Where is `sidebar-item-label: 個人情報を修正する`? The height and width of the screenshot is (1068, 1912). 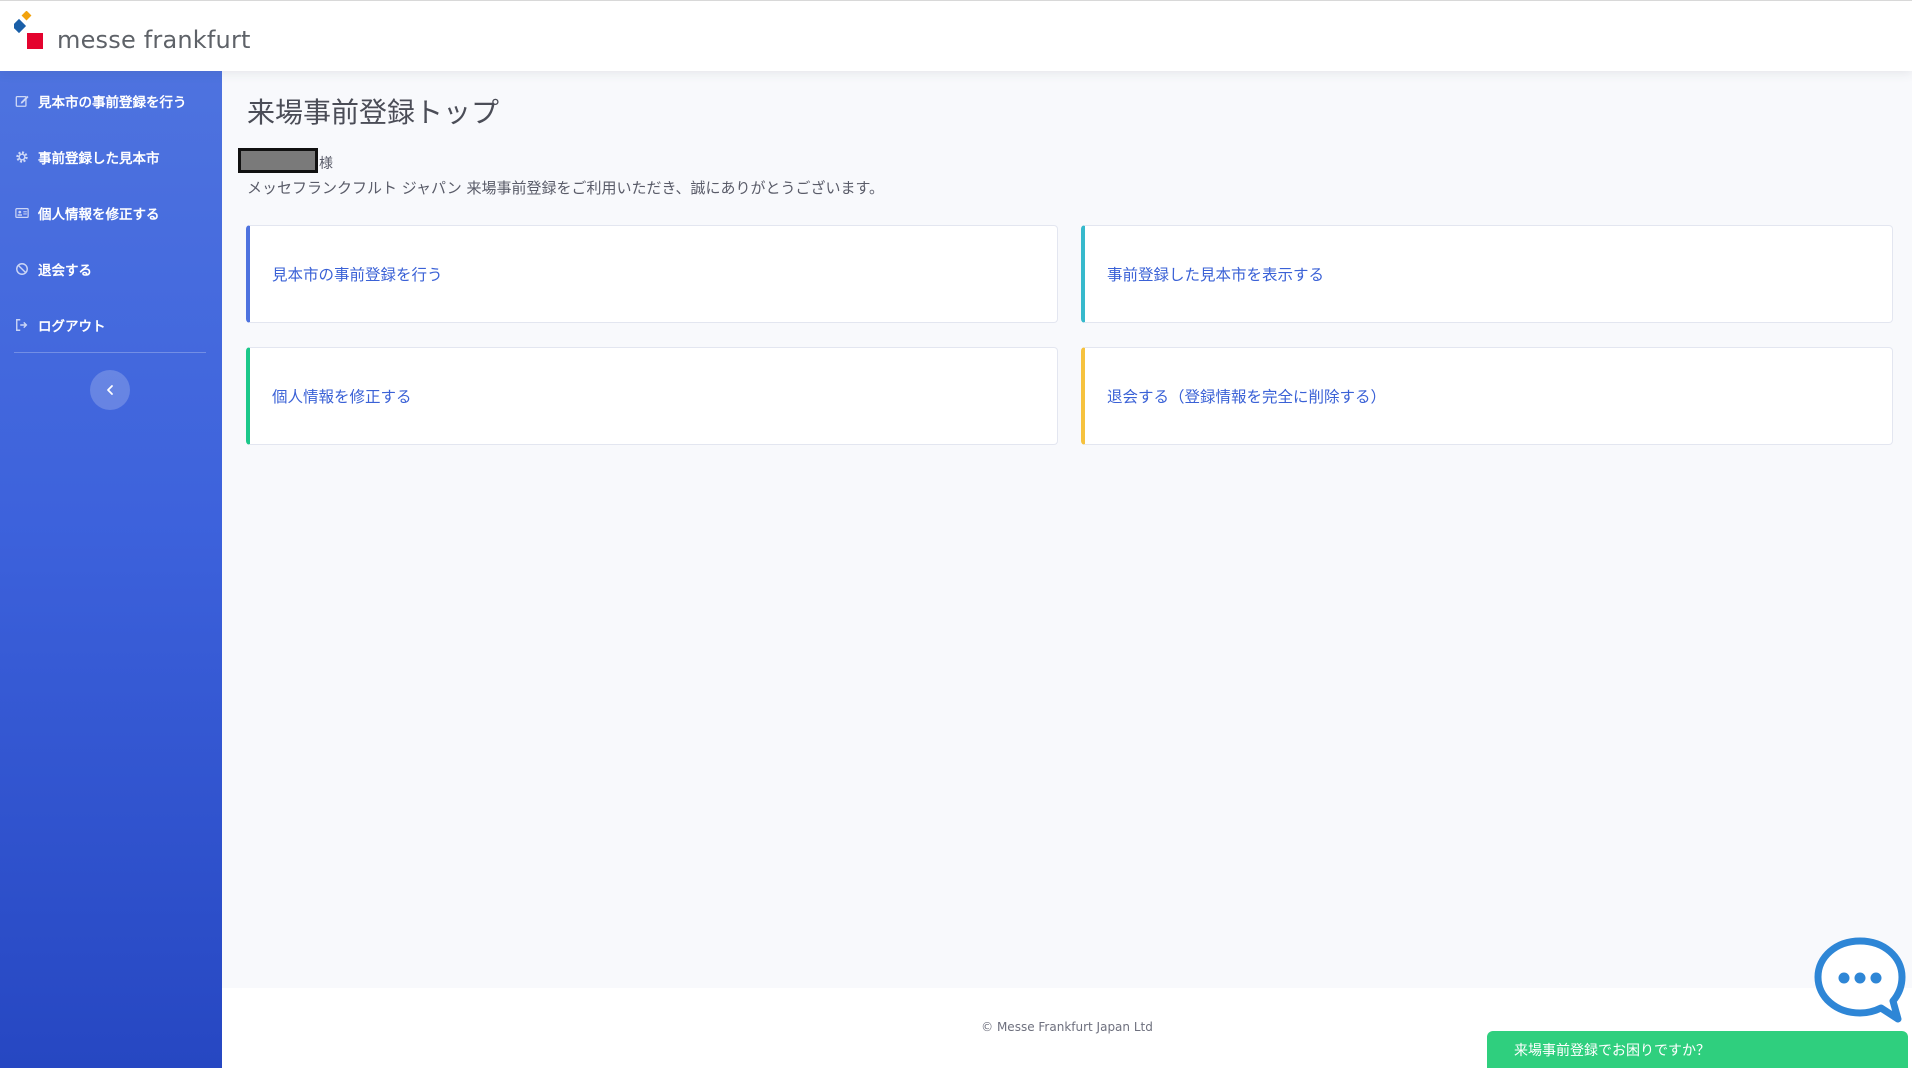 sidebar-item-label: 個人情報を修正する is located at coordinates (99, 215).